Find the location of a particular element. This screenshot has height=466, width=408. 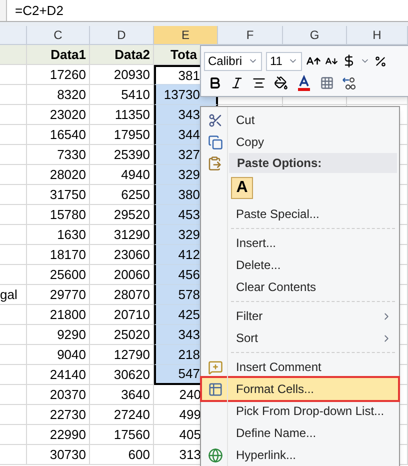

table-cell-text: 600 is located at coordinates (139, 455).